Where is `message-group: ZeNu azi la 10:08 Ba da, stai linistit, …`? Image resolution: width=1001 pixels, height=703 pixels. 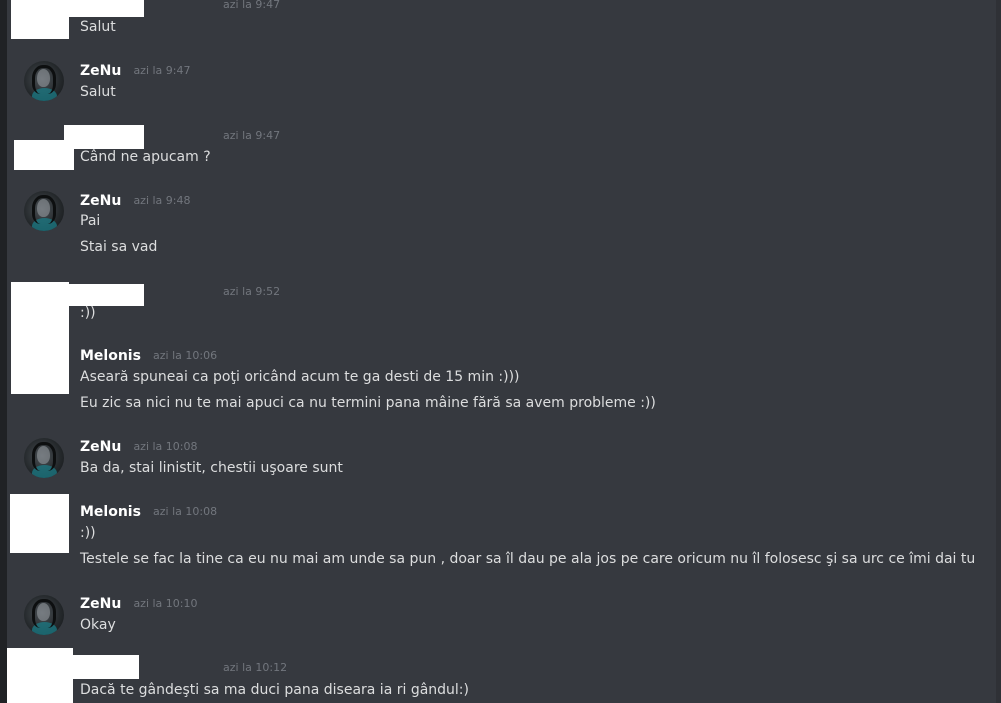
message-group: ZeNu azi la 10:08 Ba da, stai linistit, … is located at coordinates (500, 460).